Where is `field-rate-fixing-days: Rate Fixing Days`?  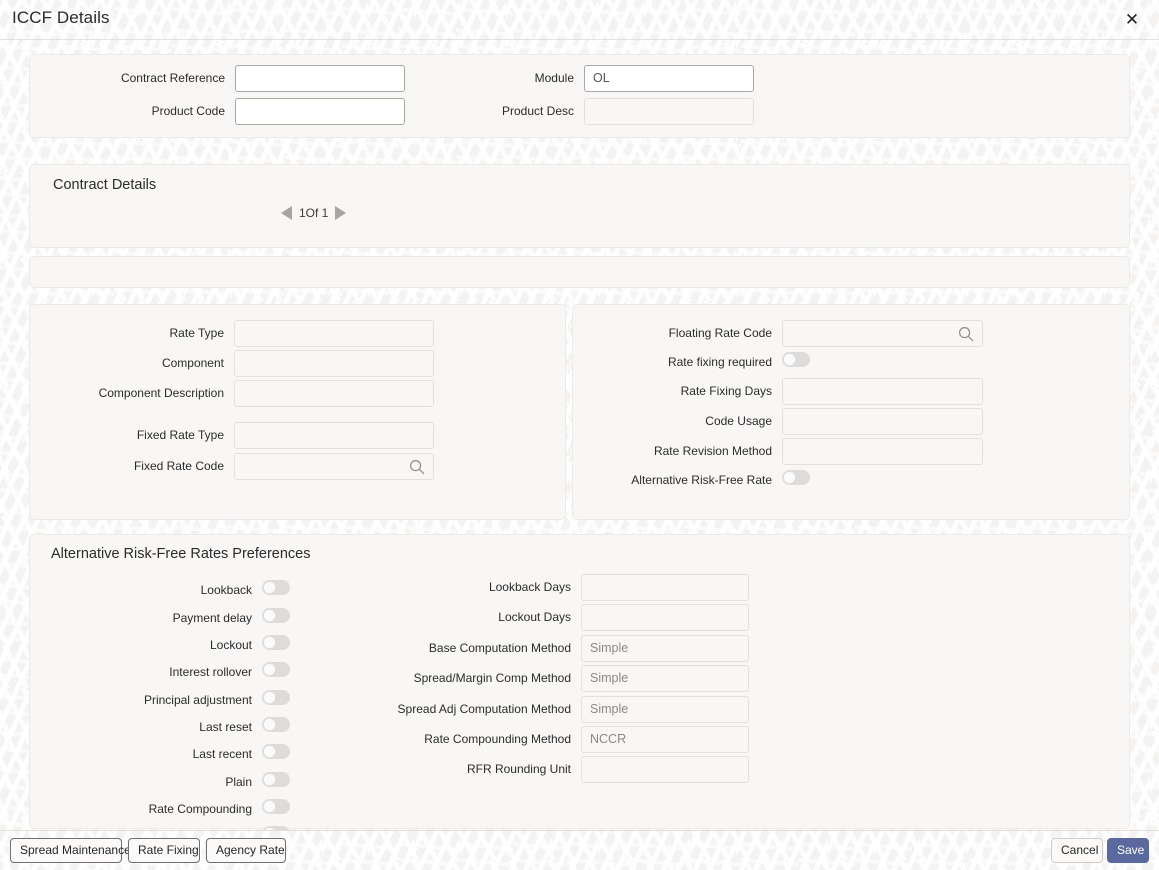
field-rate-fixing-days: Rate Fixing Days is located at coordinates (832, 391).